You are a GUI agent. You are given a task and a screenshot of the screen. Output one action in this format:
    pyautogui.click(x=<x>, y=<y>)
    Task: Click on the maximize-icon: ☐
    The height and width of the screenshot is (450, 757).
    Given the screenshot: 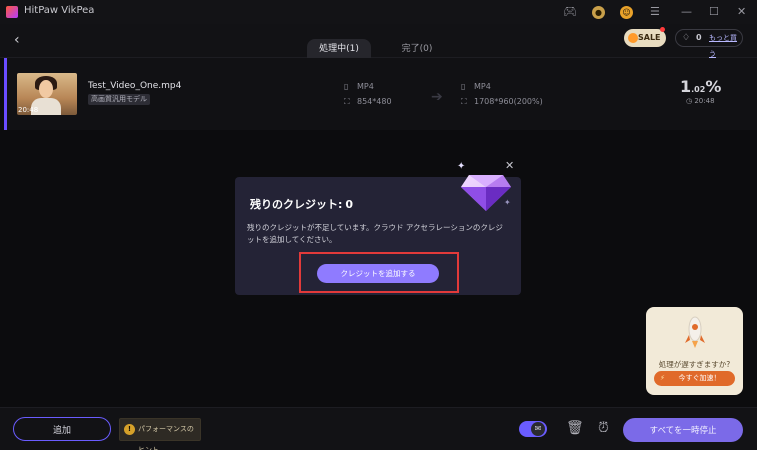 What is the action you would take?
    pyautogui.click(x=714, y=12)
    